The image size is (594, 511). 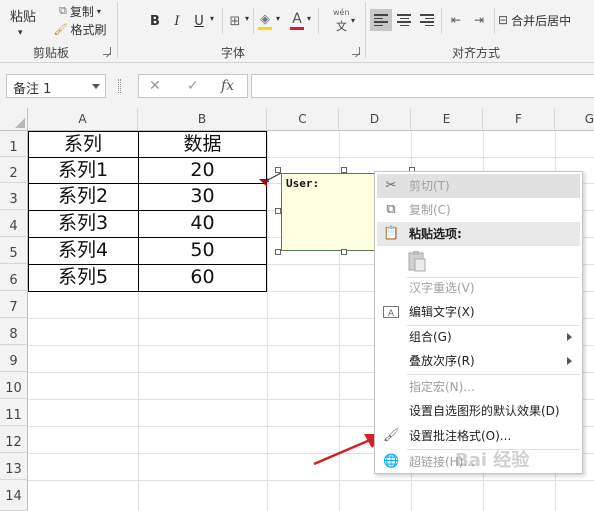 I want to click on cell-b5: 50, so click(x=202, y=250).